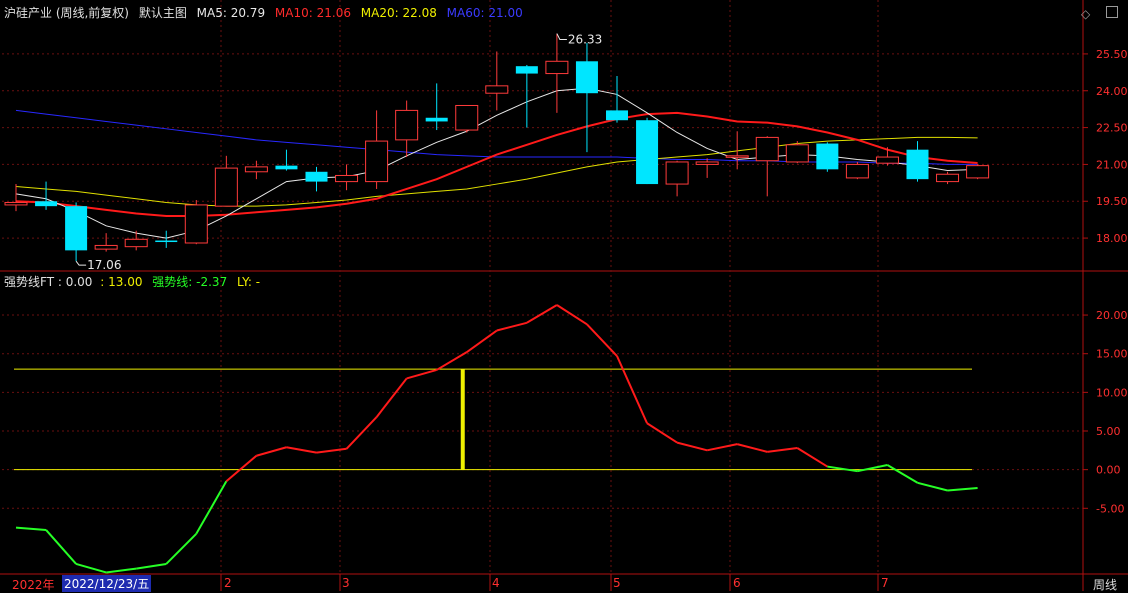  I want to click on indicator-header: 强势线FT : 0.00 : 13.00 强势线: -2.37 LY: -, so click(135, 282).